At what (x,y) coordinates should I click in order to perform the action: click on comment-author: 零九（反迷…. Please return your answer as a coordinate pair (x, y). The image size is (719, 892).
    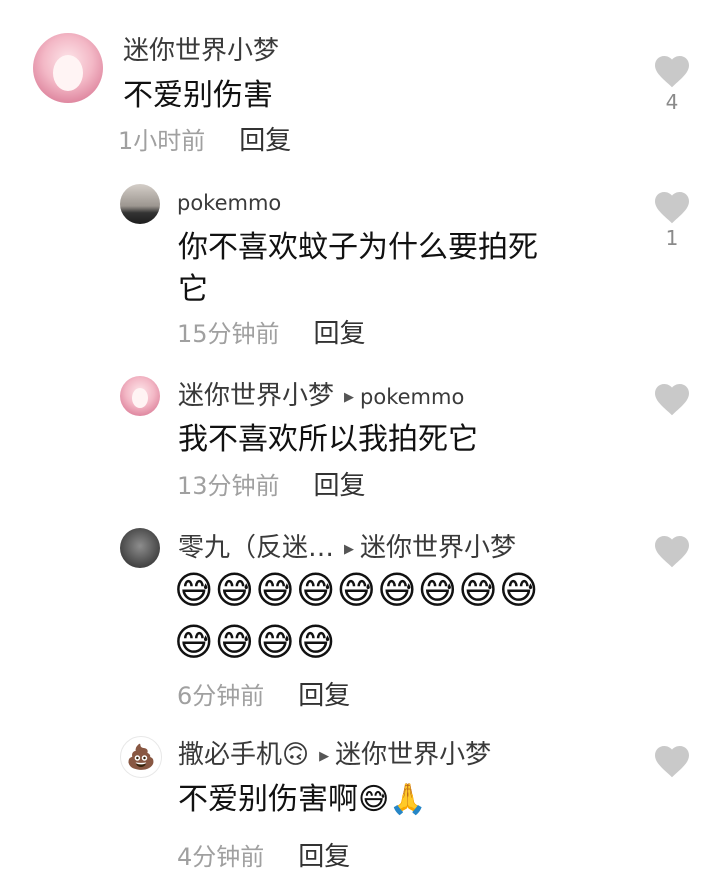
    Looking at the image, I should click on (256, 548).